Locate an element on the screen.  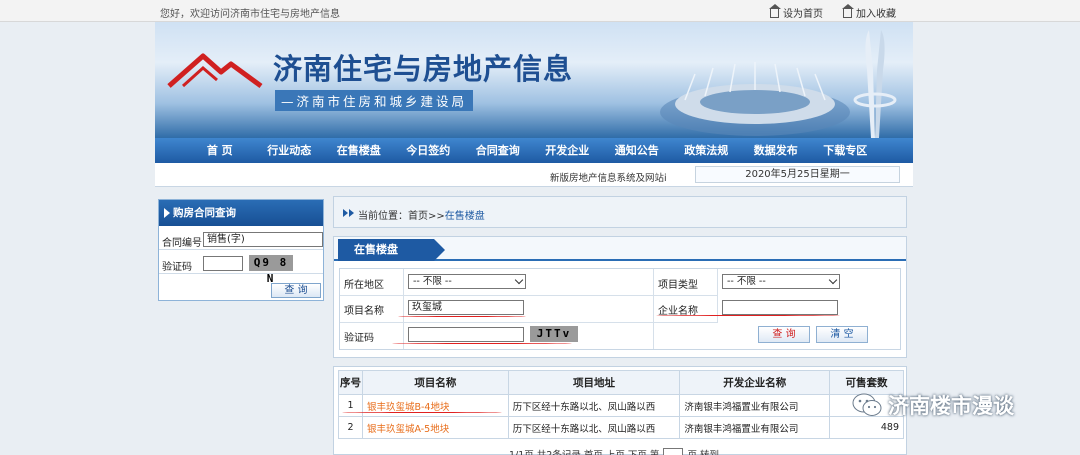
pager-suffix: 页 转到 is located at coordinates (703, 451).